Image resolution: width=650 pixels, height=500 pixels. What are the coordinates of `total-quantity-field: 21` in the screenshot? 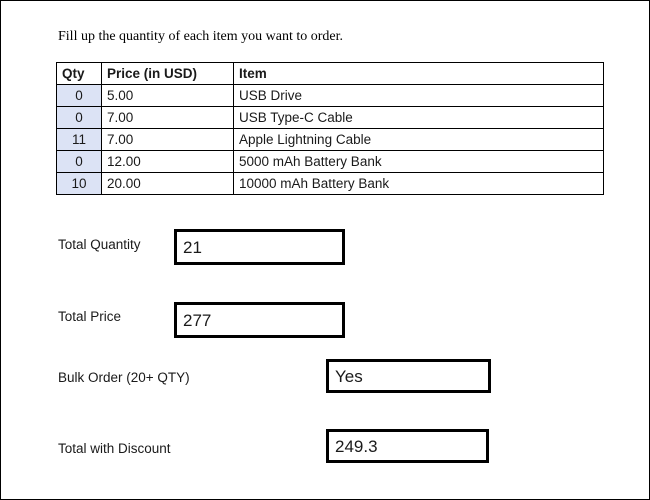 It's located at (259, 247).